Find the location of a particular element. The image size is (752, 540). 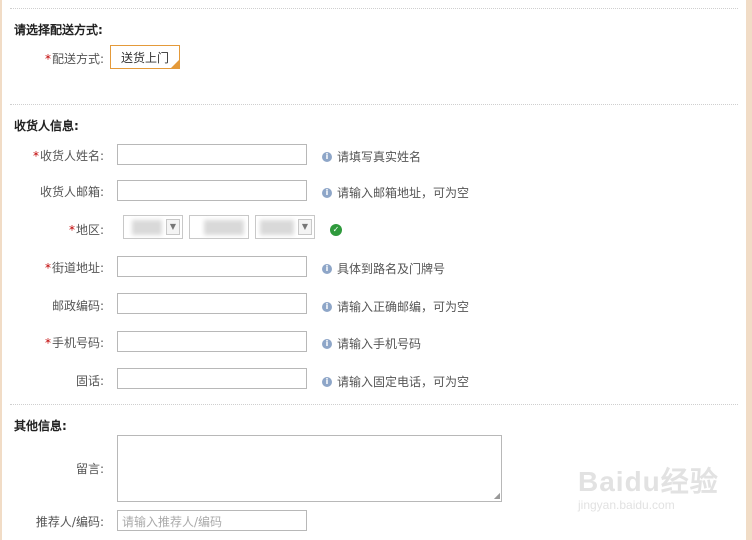

receiver-name-hint: i 请填写真实姓名 is located at coordinates (371, 156).